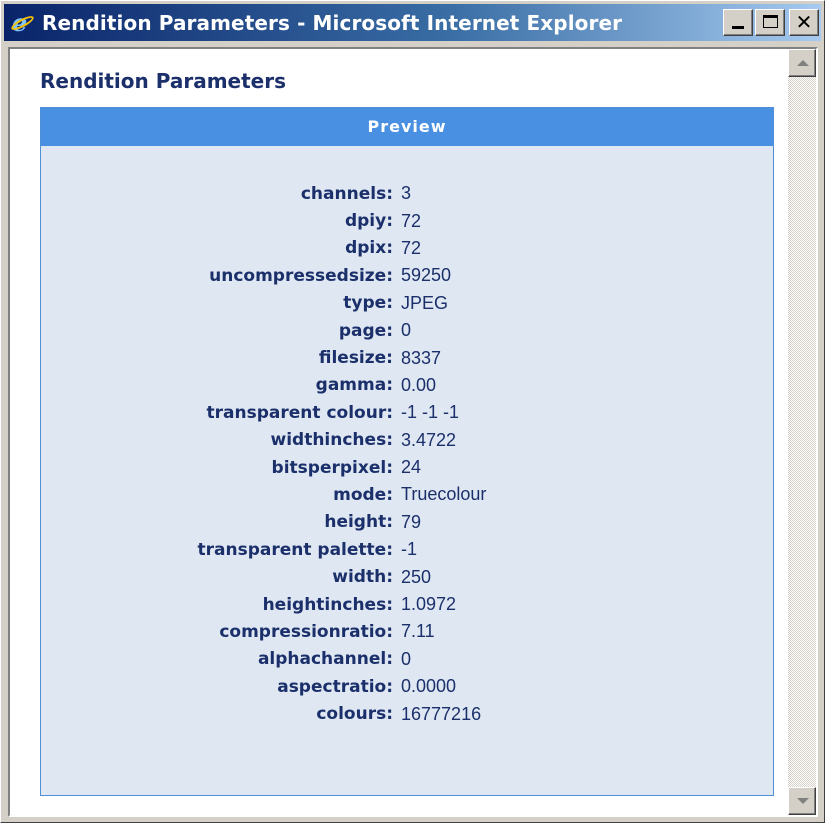 The height and width of the screenshot is (823, 825). What do you see at coordinates (441, 713) in the screenshot?
I see `param-value: 16777216` at bounding box center [441, 713].